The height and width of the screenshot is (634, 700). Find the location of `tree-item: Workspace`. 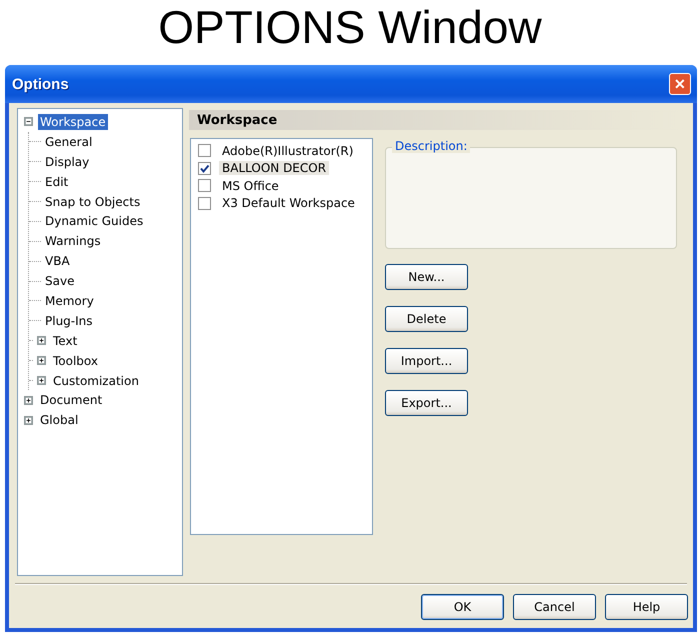

tree-item: Workspace is located at coordinates (73, 122).